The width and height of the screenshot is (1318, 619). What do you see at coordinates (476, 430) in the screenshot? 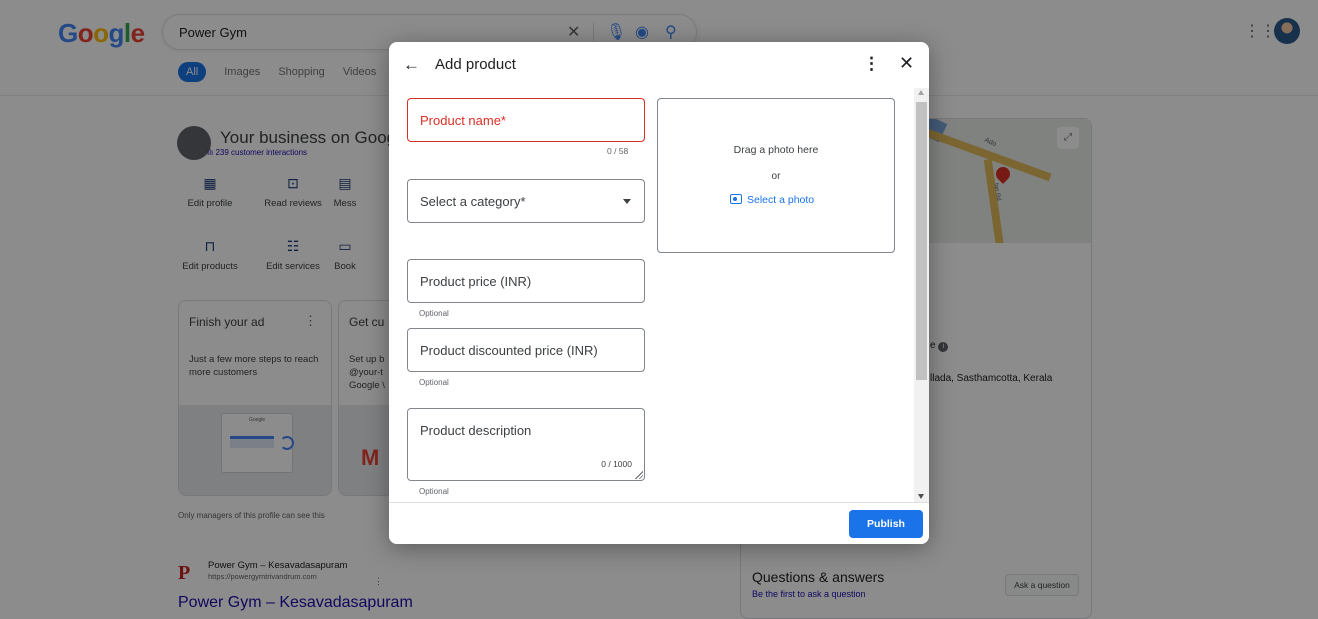
I see `product-description-placeholder: Product description` at bounding box center [476, 430].